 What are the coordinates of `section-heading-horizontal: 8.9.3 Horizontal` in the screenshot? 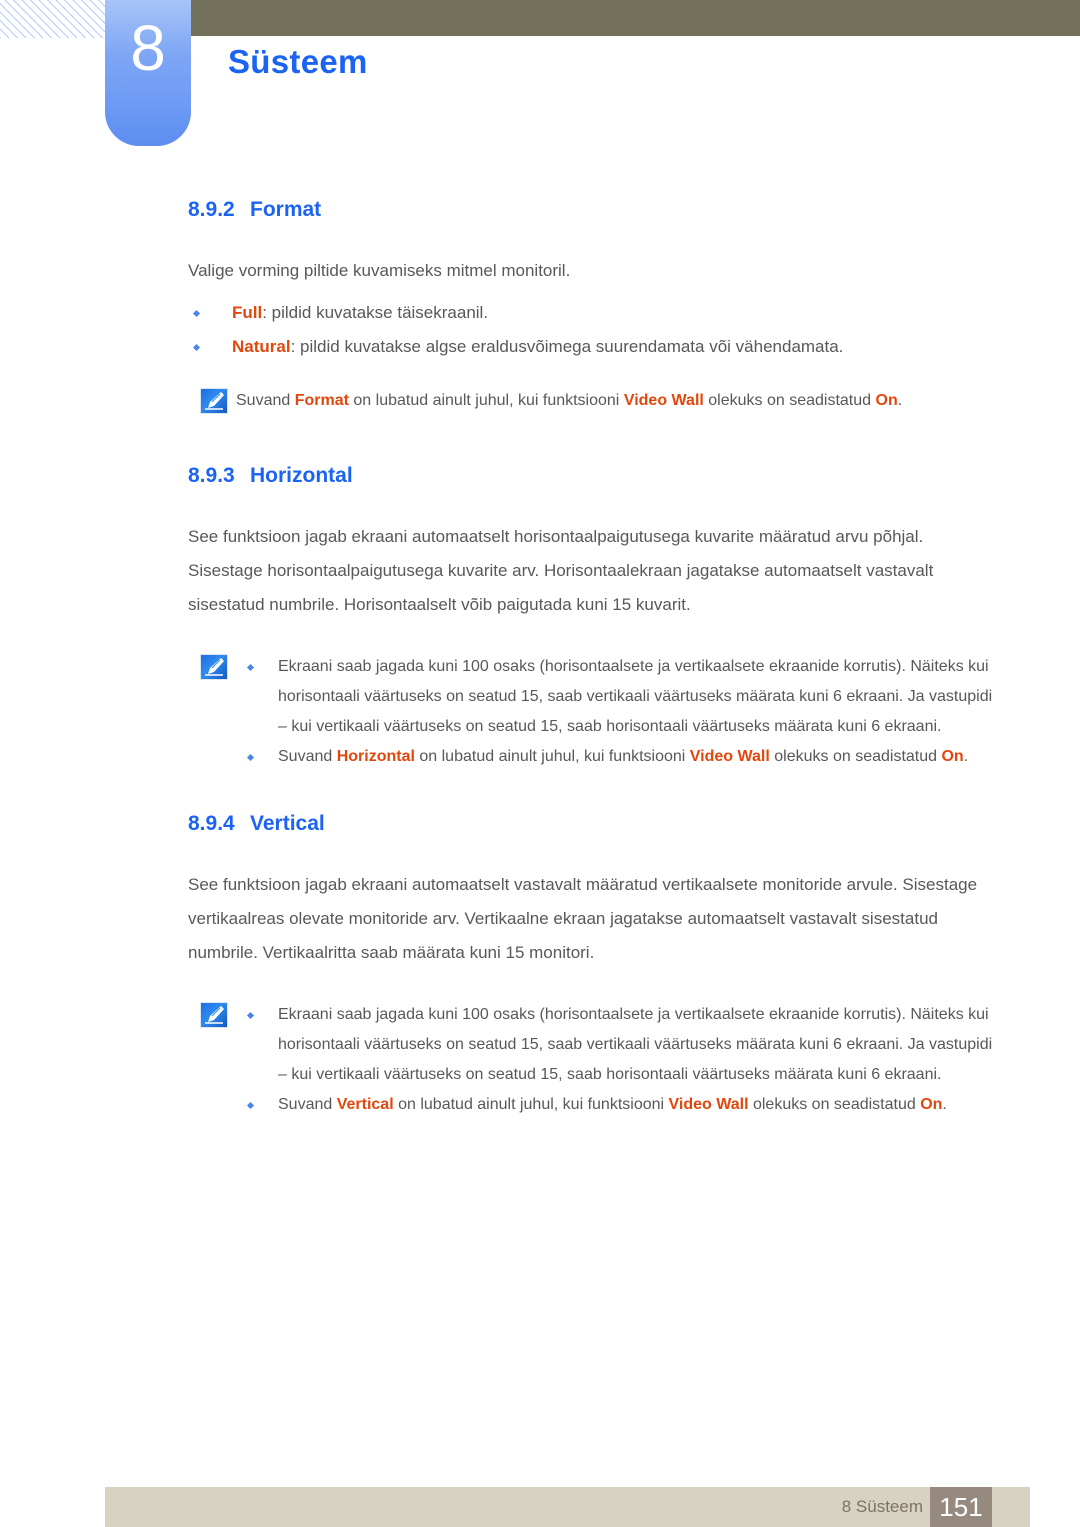 It's located at (634, 476).